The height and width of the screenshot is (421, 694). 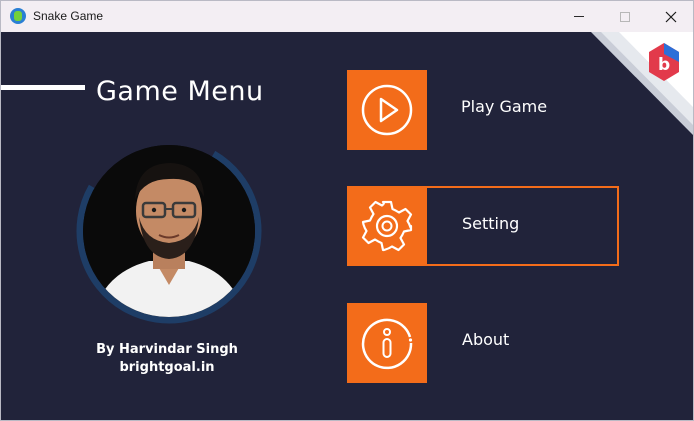 I want to click on play-tile, so click(x=387, y=110).